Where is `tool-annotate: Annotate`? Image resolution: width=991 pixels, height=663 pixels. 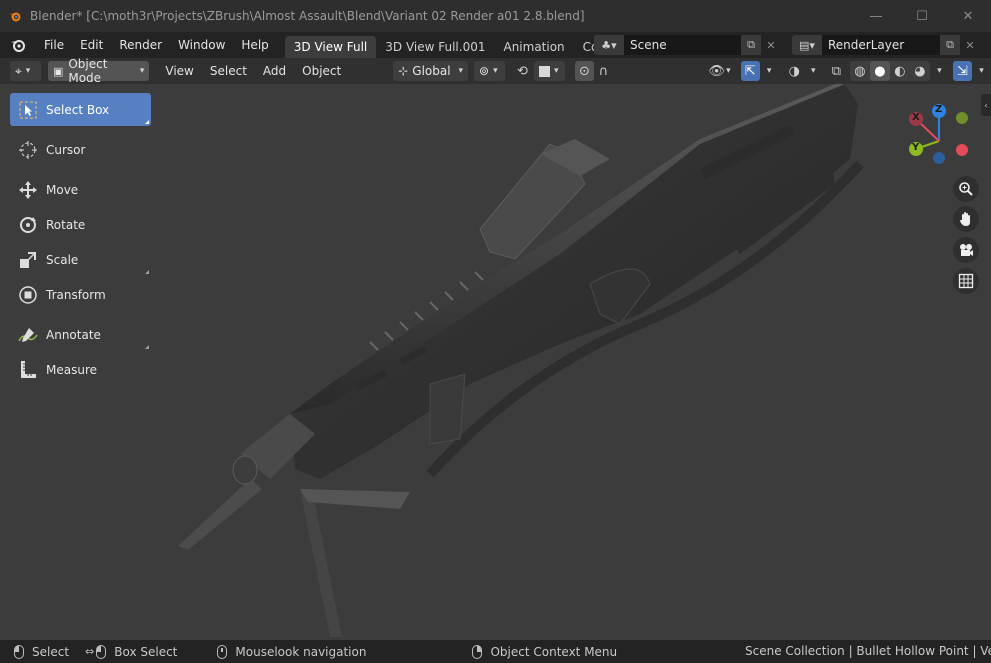 tool-annotate: Annotate is located at coordinates (80, 334).